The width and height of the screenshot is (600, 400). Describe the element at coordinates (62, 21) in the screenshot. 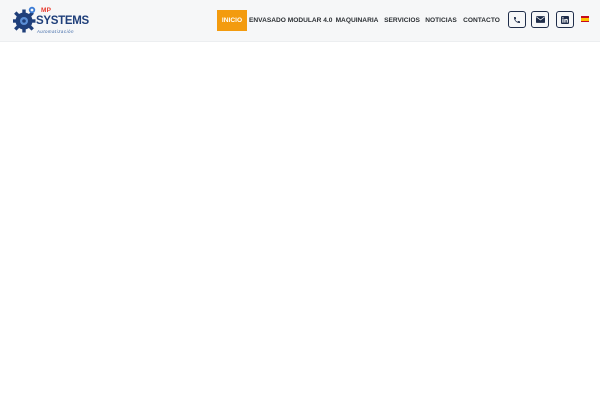

I see `logo-brand-main: SYSTEMS` at that location.